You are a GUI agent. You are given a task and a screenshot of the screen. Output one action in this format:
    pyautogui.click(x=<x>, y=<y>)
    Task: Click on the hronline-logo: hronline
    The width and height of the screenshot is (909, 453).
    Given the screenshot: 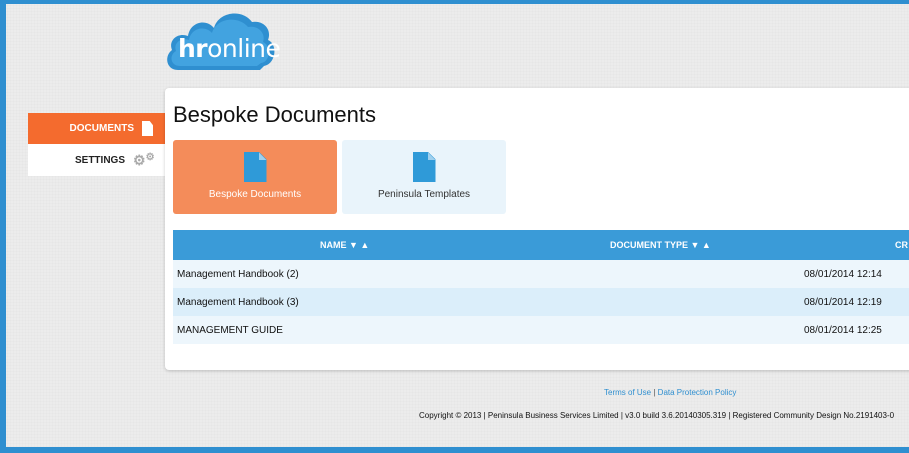 What is the action you would take?
    pyautogui.click(x=222, y=41)
    